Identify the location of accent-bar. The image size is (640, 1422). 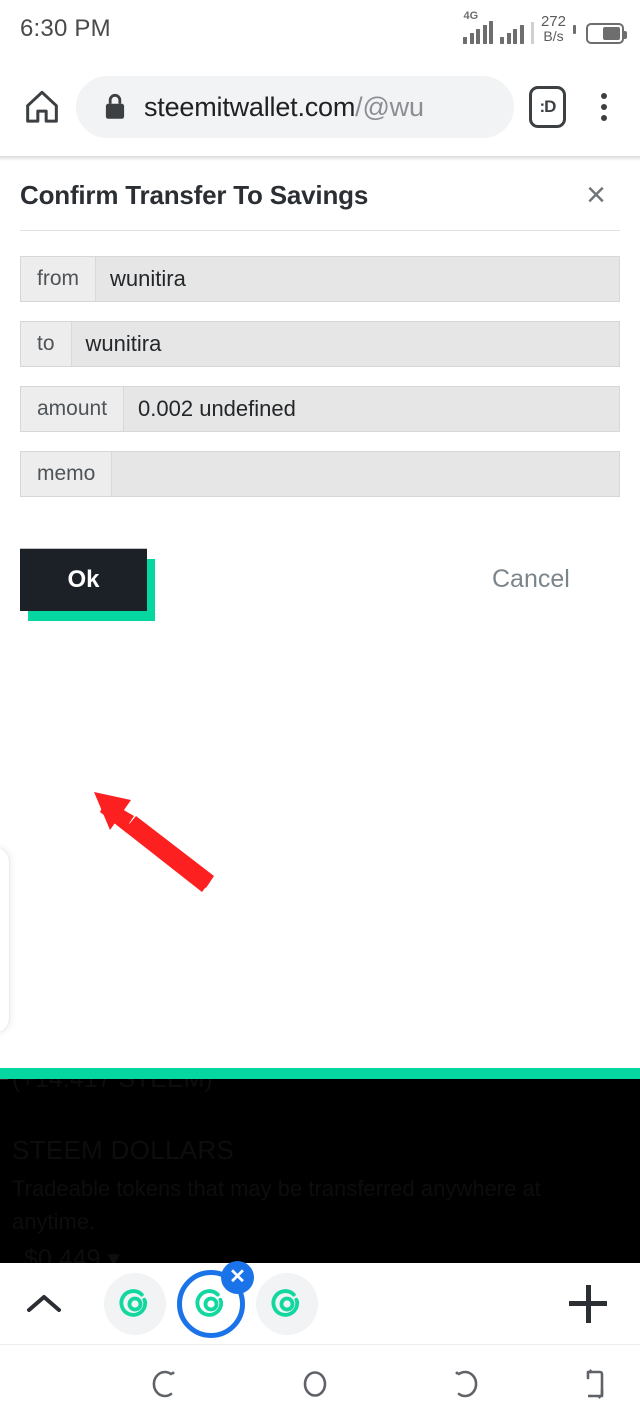
(320, 1073).